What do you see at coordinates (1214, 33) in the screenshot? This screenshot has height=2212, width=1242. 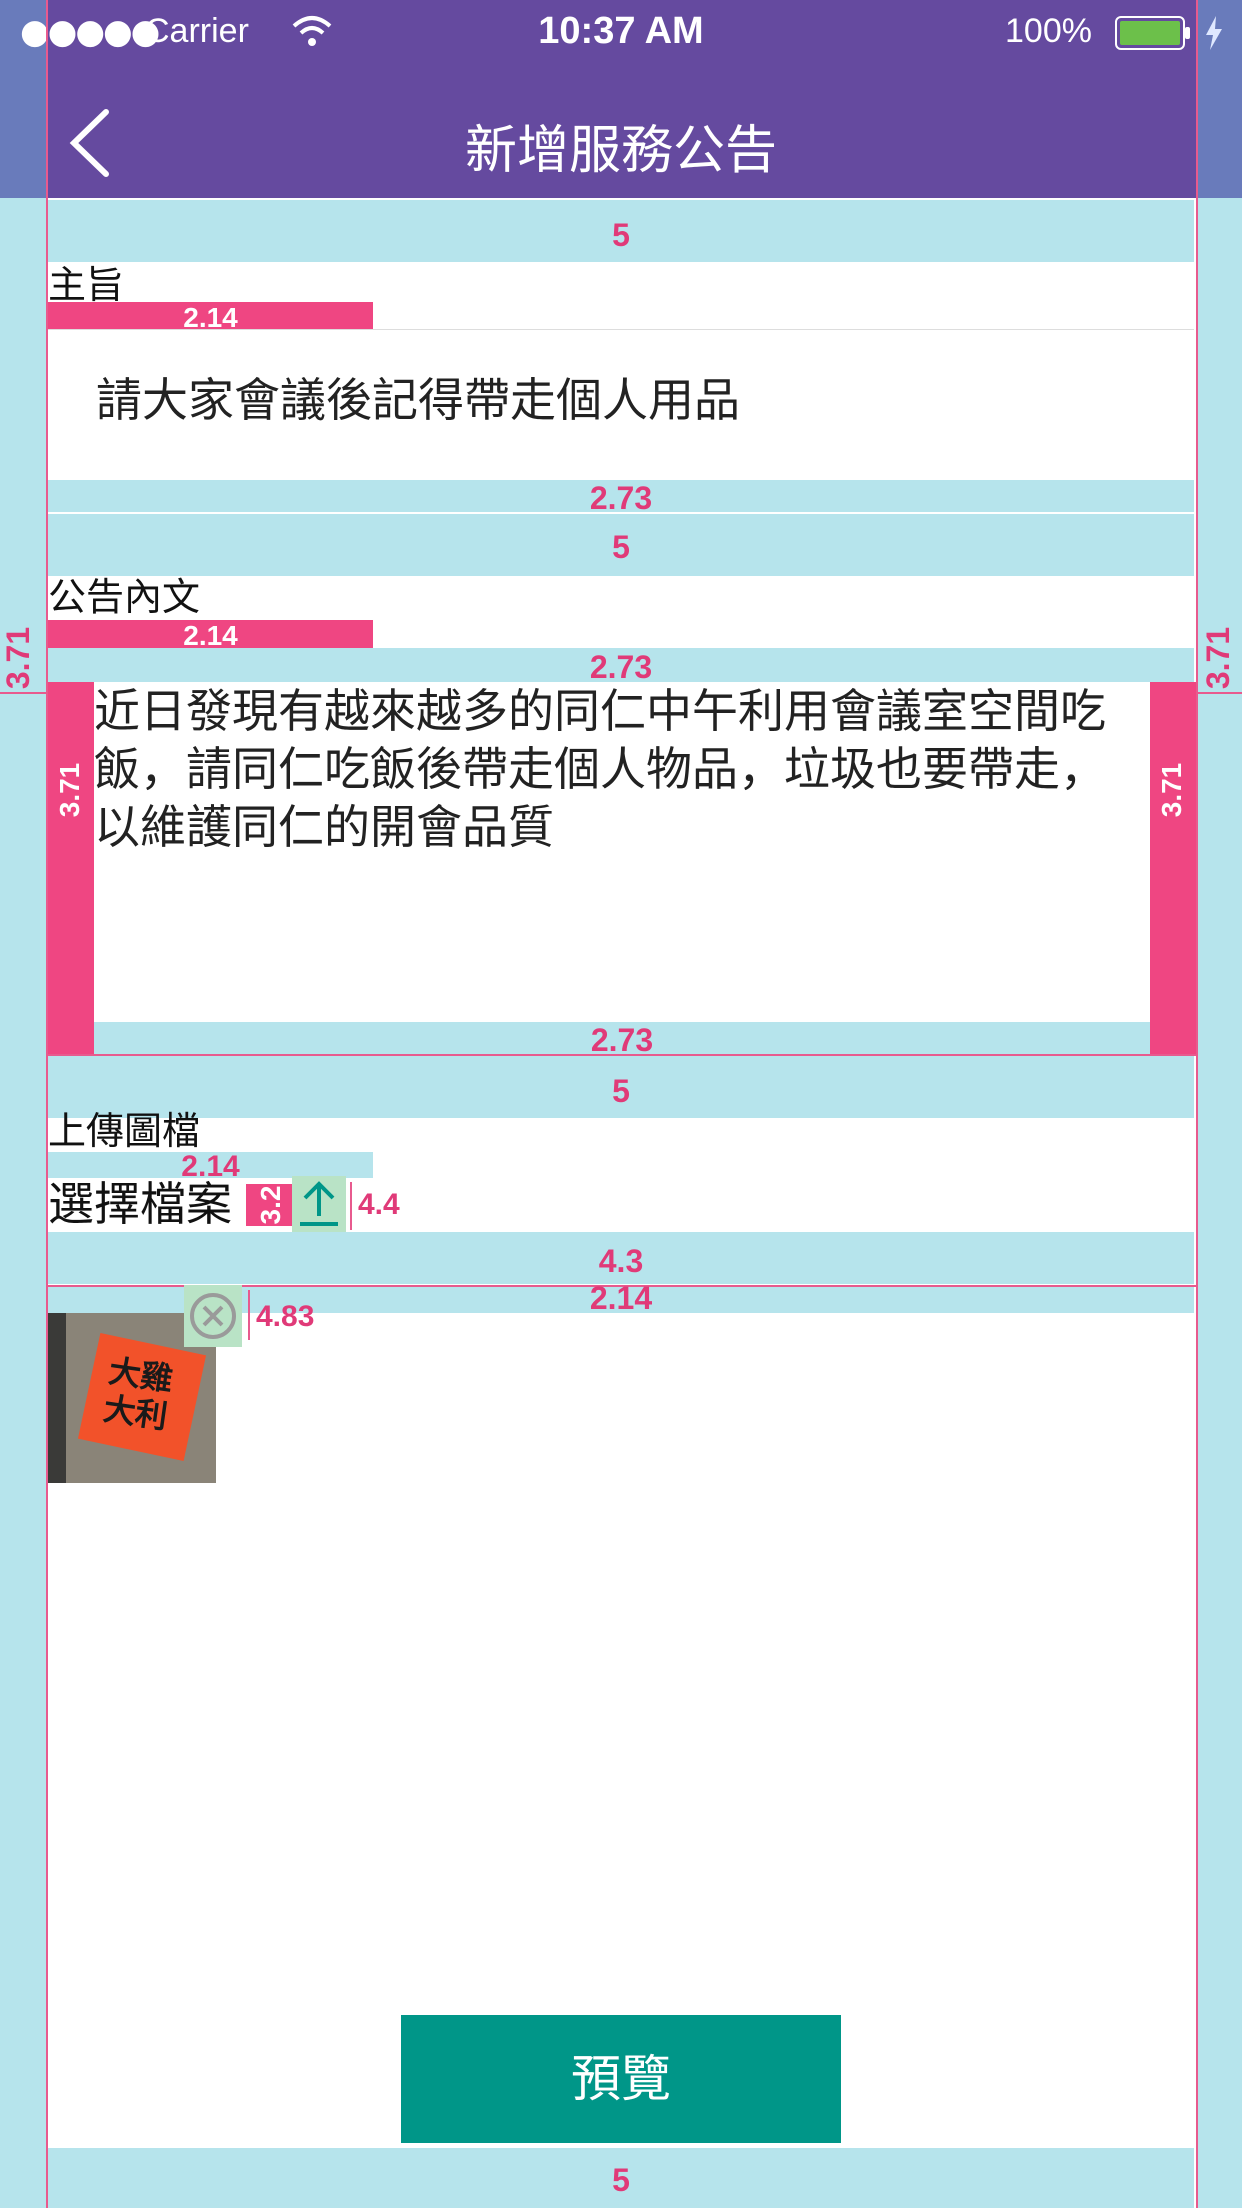 I see `bolt-icon` at bounding box center [1214, 33].